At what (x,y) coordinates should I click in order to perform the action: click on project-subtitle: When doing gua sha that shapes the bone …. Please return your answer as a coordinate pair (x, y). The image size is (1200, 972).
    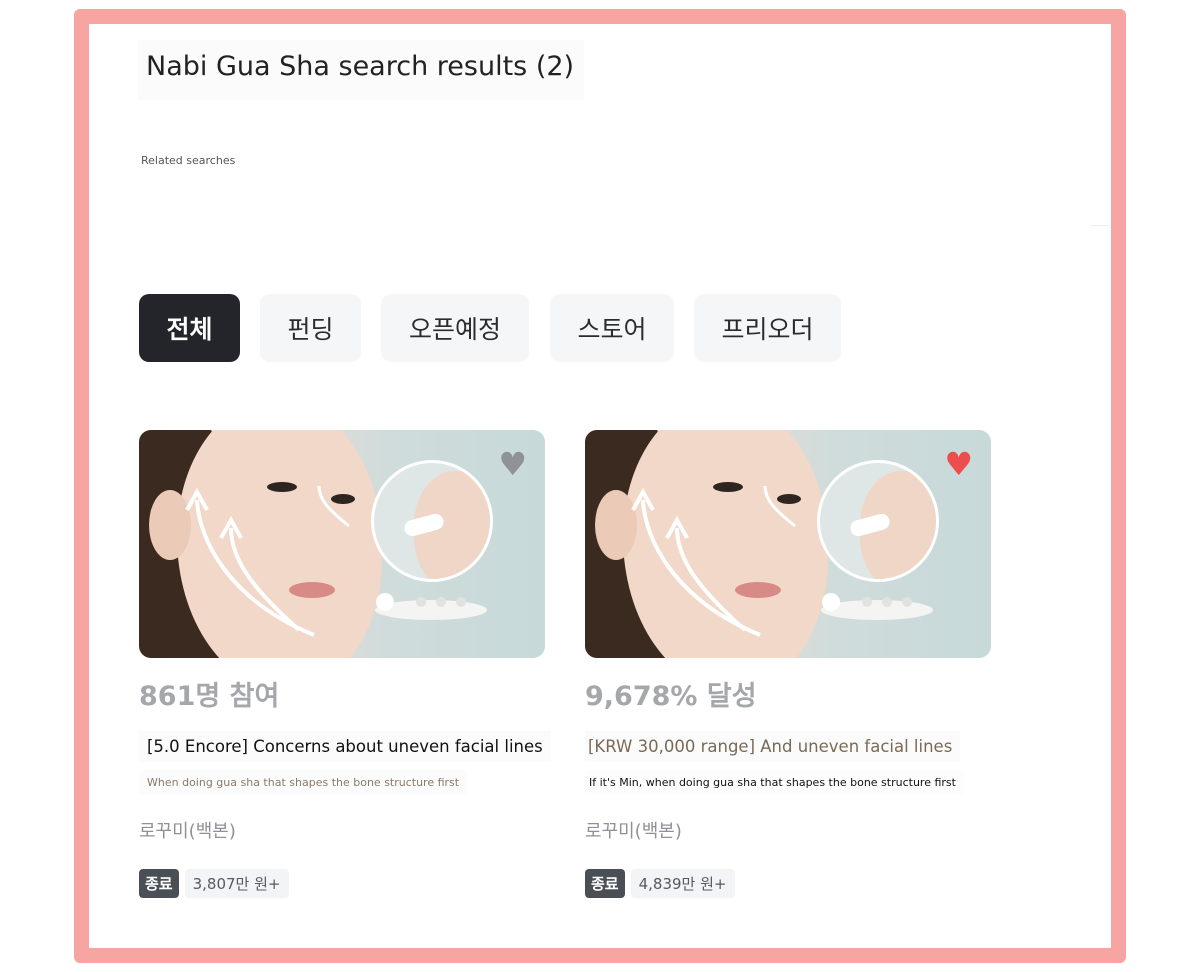
    Looking at the image, I should click on (303, 782).